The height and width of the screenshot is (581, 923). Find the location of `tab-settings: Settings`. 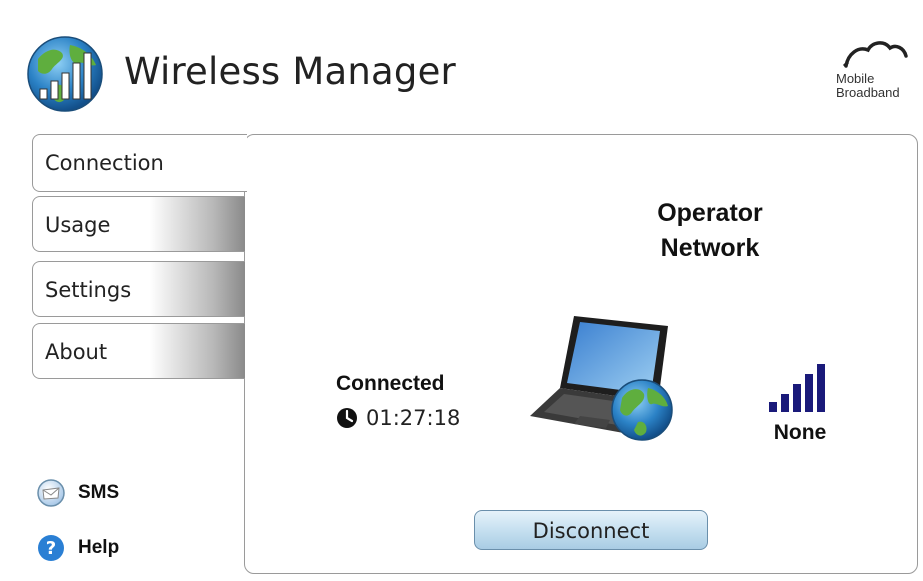

tab-settings: Settings is located at coordinates (138, 289).